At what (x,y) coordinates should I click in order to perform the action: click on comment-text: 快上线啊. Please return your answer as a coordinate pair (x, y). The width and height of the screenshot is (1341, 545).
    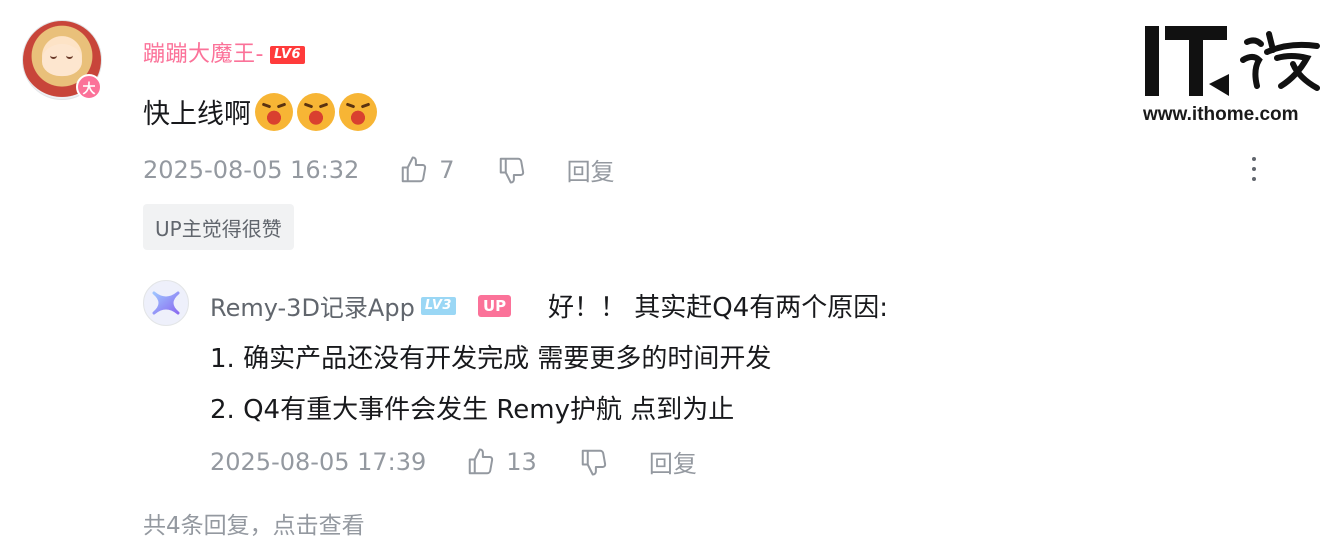
    Looking at the image, I should click on (260, 111).